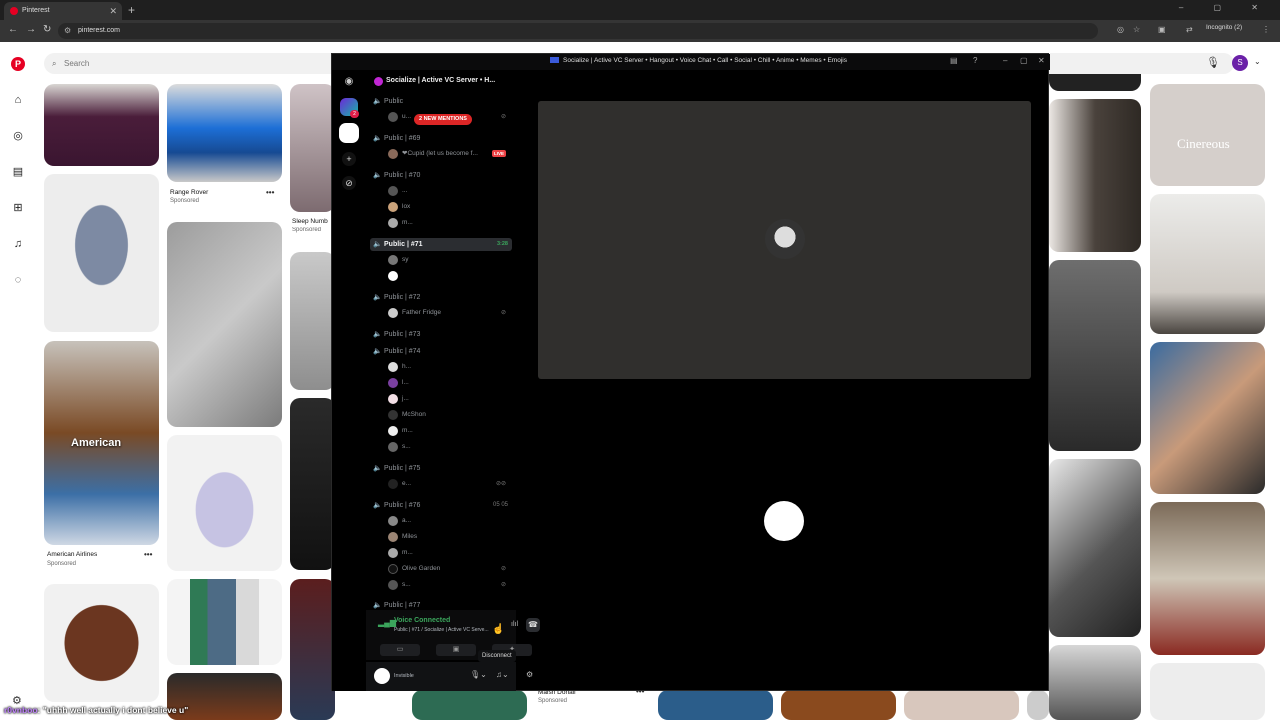  Describe the element at coordinates (1266, 29) in the screenshot. I see `menu-icon: ⋮` at that location.